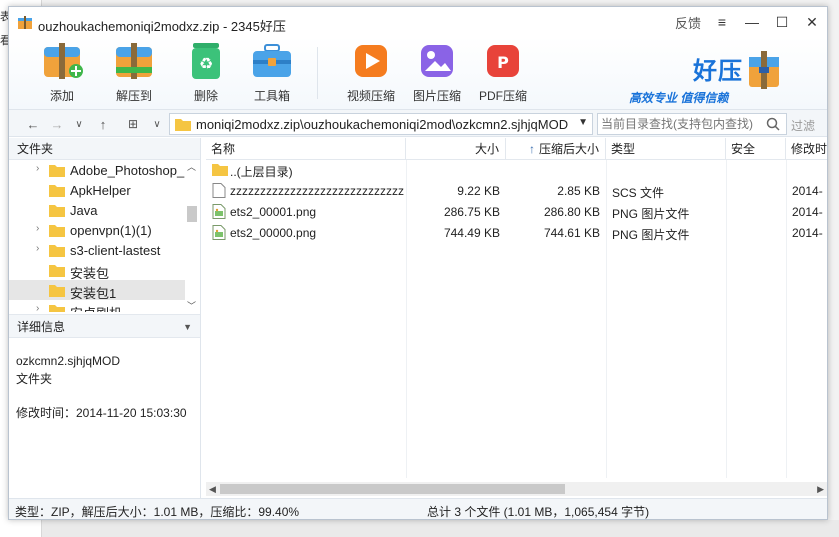 Image resolution: width=839 pixels, height=537 pixels. Describe the element at coordinates (68, 361) in the screenshot. I see `detail-name: ozkcmn2.sjhjqMOD` at that location.